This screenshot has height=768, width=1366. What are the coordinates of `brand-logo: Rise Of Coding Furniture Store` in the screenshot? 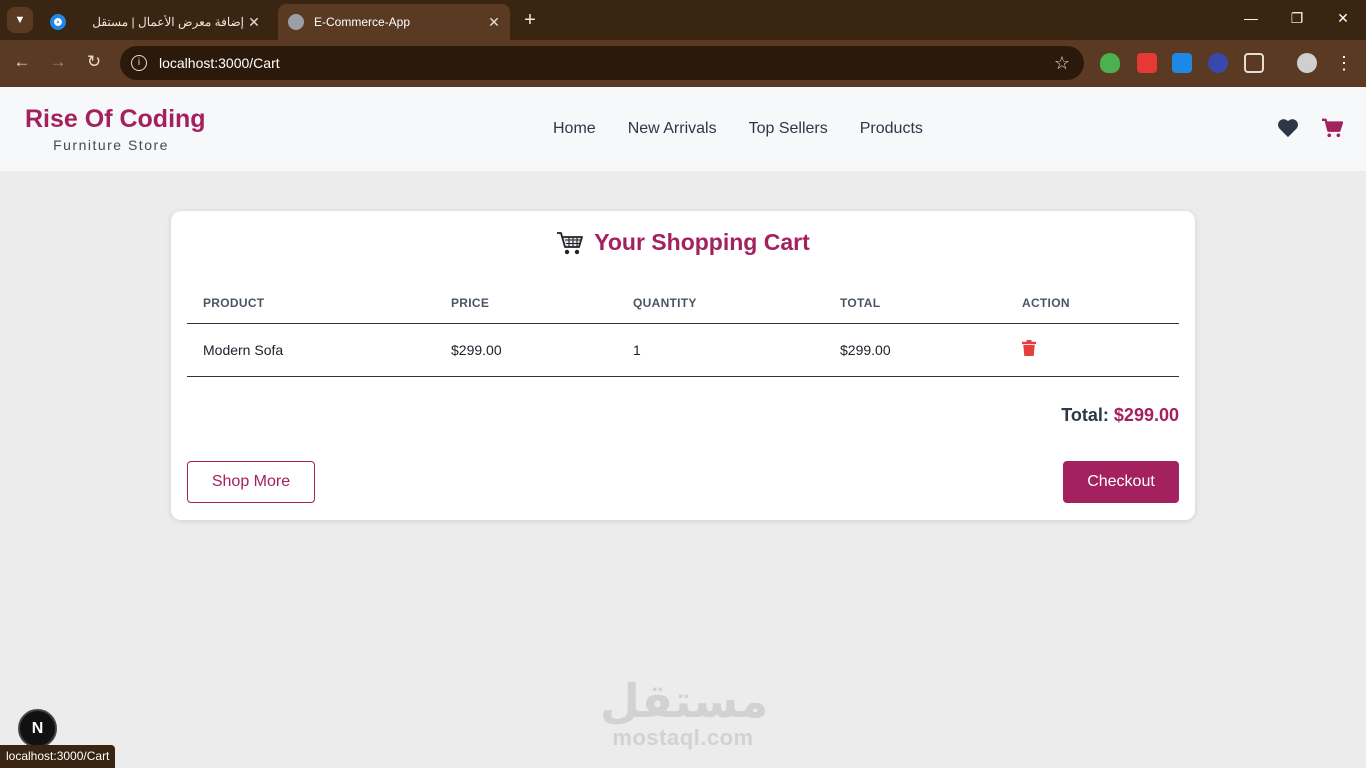 It's located at (115, 129).